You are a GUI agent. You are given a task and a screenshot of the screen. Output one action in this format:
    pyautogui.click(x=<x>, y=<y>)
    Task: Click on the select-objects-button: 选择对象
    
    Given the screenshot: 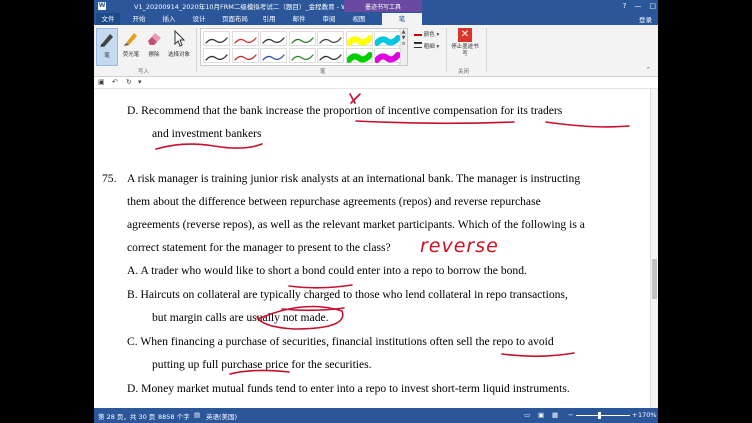 What is the action you would take?
    pyautogui.click(x=179, y=43)
    